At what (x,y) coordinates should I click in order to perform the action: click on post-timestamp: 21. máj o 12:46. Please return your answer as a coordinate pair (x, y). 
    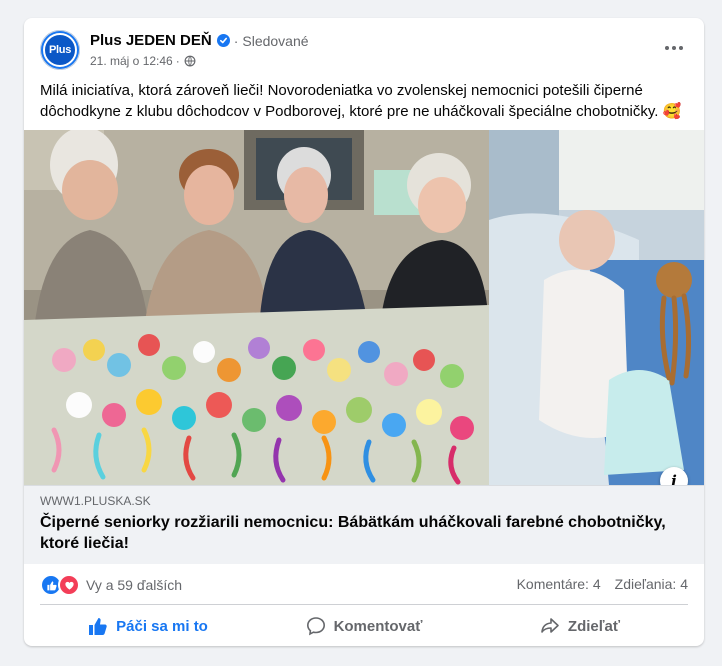
    Looking at the image, I should click on (131, 61).